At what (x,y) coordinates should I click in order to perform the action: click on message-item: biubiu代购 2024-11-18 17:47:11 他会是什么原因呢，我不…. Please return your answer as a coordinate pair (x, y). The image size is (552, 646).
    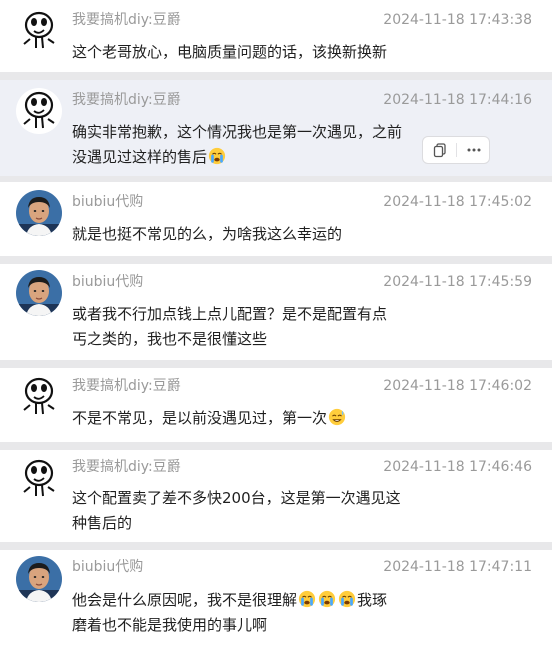
    Looking at the image, I should click on (276, 598).